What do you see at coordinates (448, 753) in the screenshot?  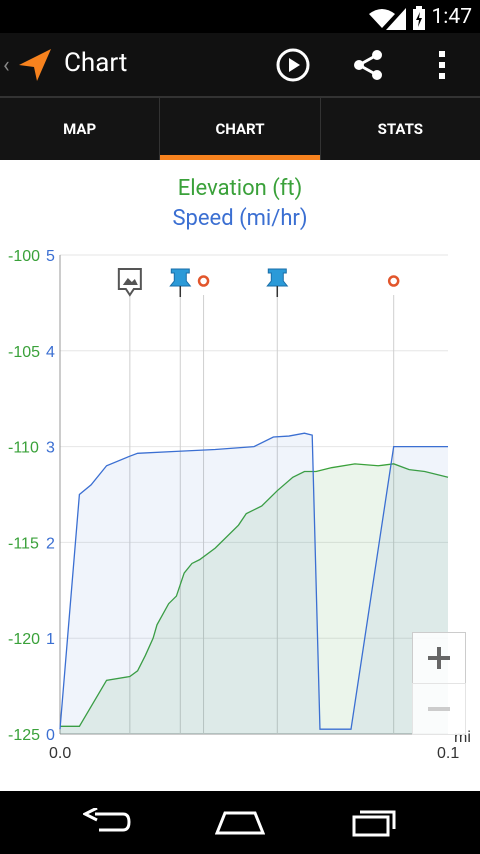 I see `x-tick-label: 0.1` at bounding box center [448, 753].